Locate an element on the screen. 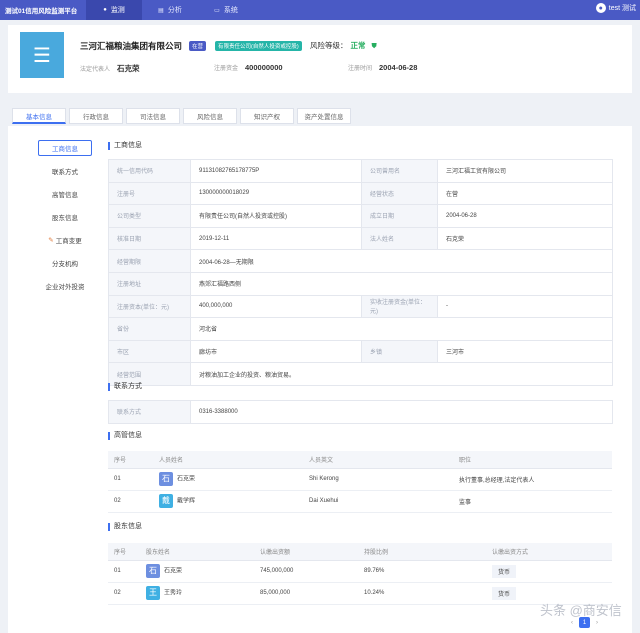 The image size is (640, 633). nav-analysis: ▤ 分析 is located at coordinates (170, 10).